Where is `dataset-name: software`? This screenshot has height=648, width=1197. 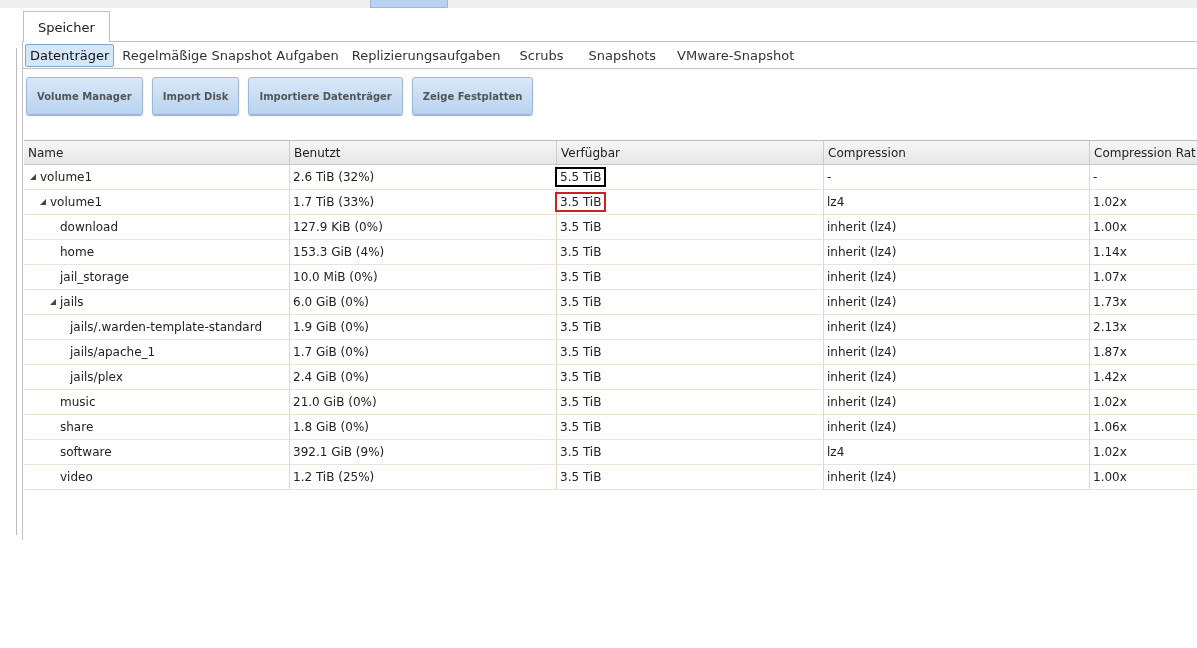 dataset-name: software is located at coordinates (86, 452).